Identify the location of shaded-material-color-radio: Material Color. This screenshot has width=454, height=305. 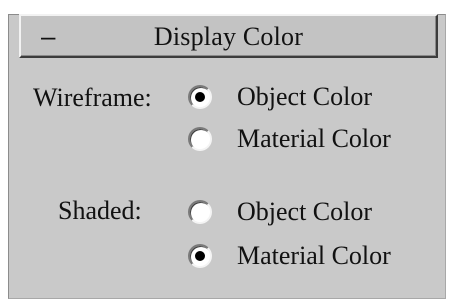
(289, 256).